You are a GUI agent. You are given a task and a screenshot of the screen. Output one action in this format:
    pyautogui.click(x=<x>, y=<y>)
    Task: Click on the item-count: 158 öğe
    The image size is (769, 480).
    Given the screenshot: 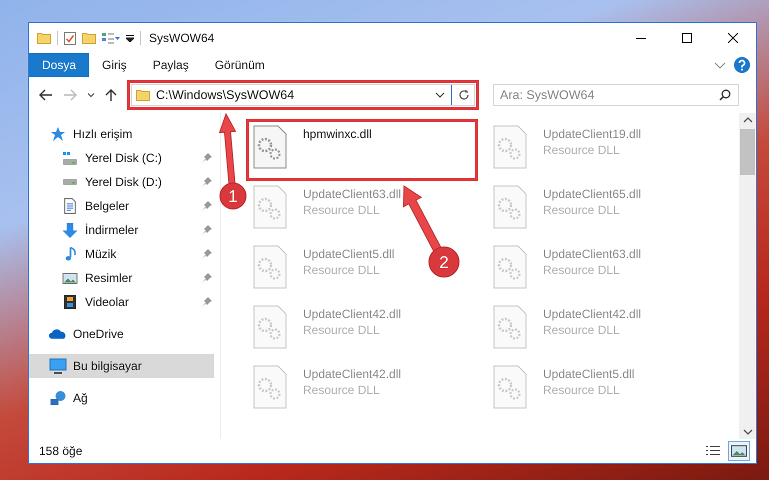 What is the action you would take?
    pyautogui.click(x=60, y=451)
    